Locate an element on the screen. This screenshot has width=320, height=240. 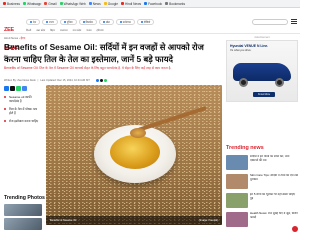
bookmark-label: Hindi News is located at coordinates (133, 3).